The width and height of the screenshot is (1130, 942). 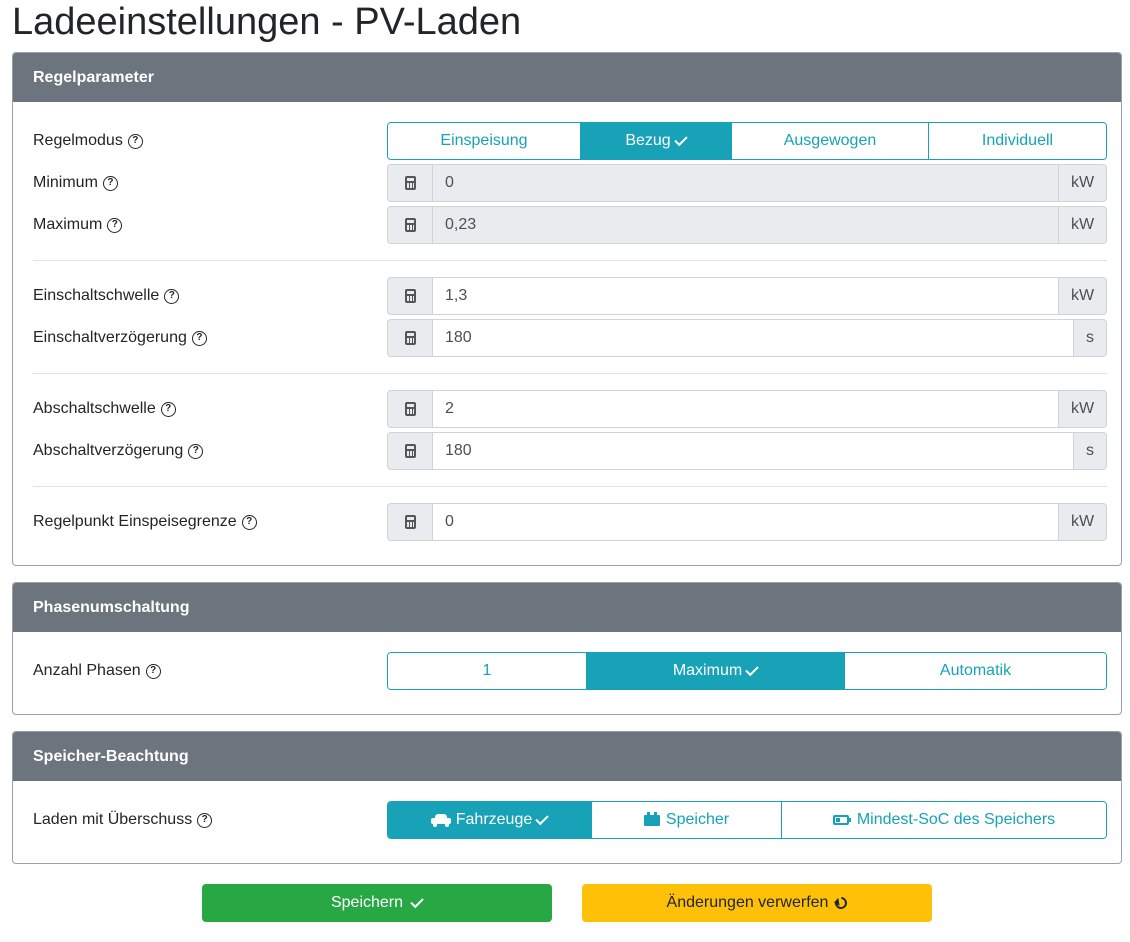 I want to click on einschaltschwelle-row: Einschaltschwelle ? 1,3 kW, so click(x=570, y=296).